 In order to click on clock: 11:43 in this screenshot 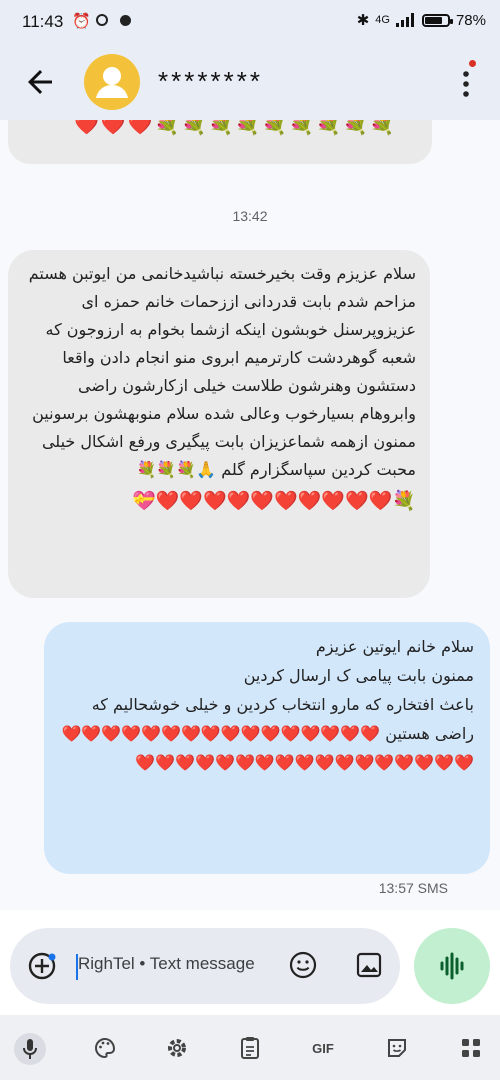, I will do `click(43, 21)`.